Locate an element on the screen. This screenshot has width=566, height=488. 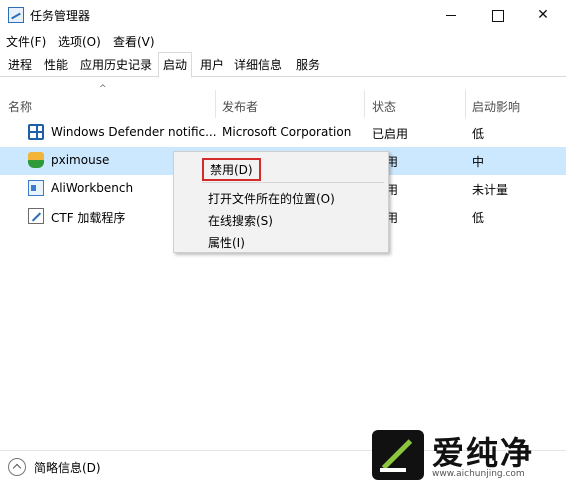
column-header-status: 状态 is located at coordinates (384, 106).